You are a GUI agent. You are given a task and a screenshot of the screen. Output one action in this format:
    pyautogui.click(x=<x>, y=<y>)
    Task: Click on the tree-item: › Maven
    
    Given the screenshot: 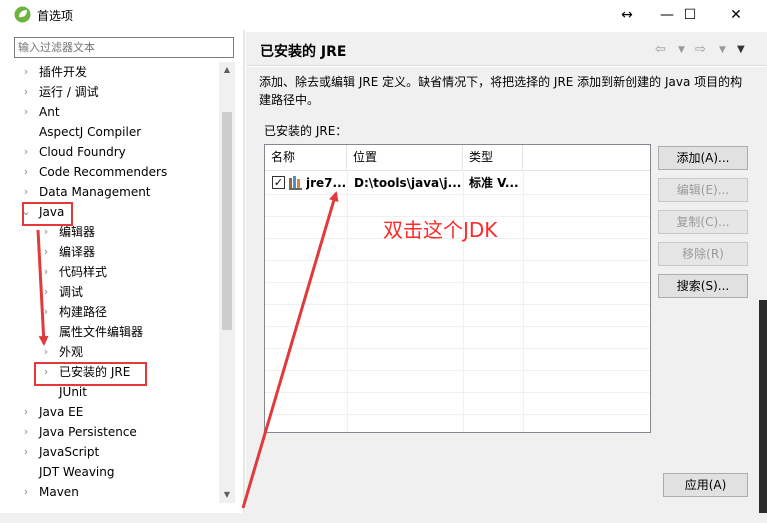 What is the action you would take?
    pyautogui.click(x=116, y=492)
    